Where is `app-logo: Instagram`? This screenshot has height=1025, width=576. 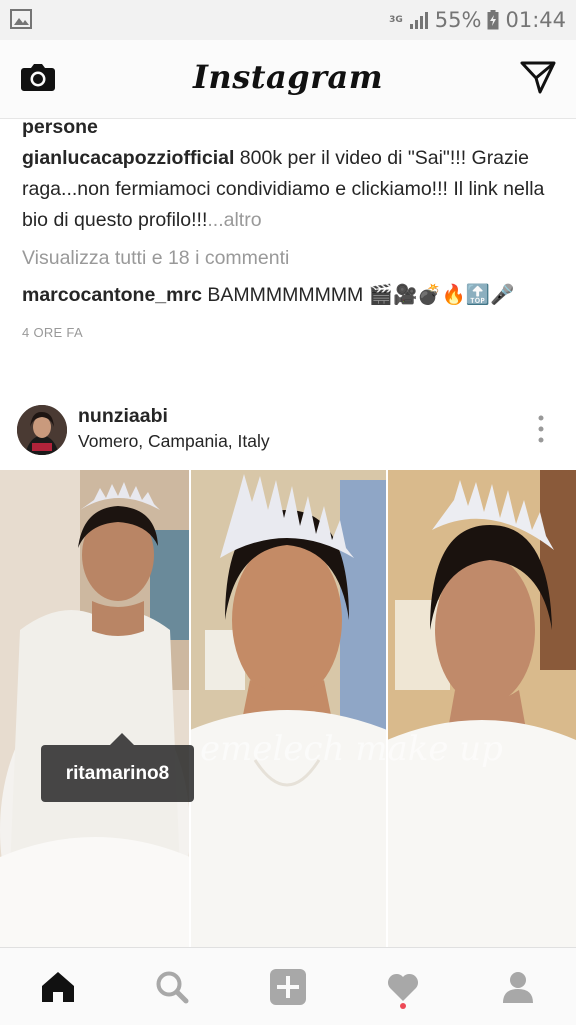 app-logo: Instagram is located at coordinates (288, 77).